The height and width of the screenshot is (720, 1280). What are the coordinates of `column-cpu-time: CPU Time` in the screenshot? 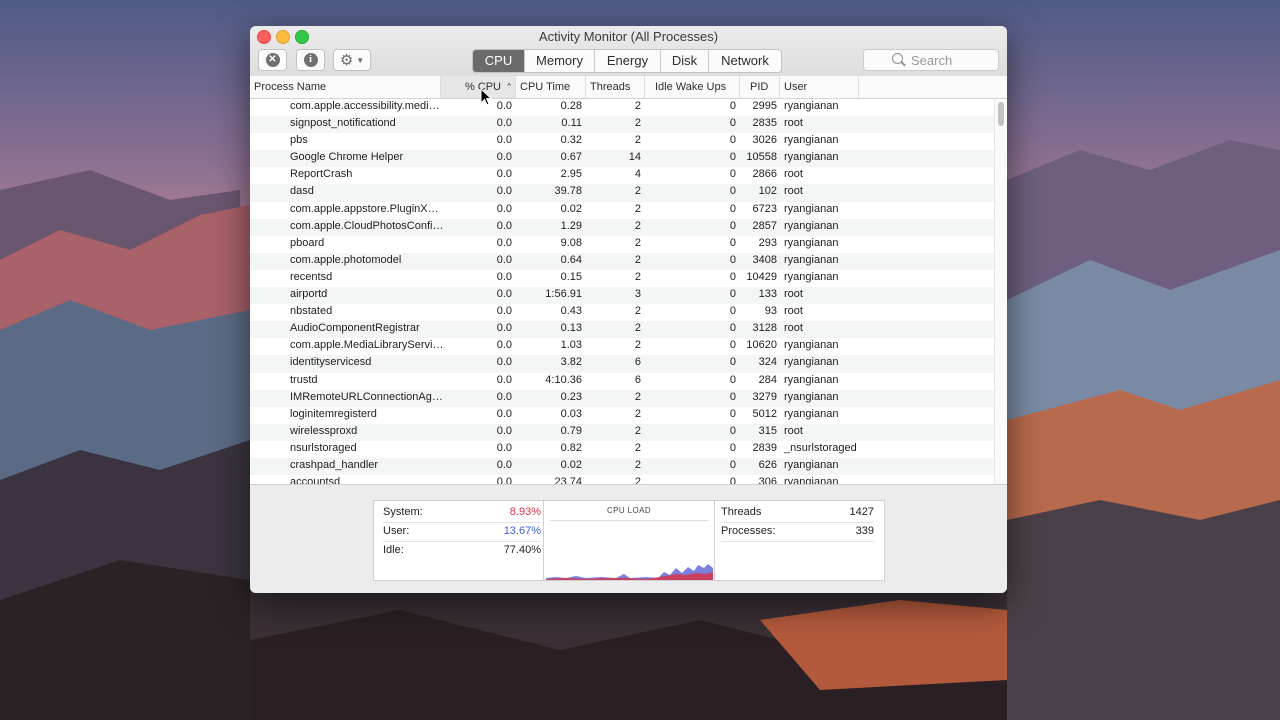 It's located at (551, 87).